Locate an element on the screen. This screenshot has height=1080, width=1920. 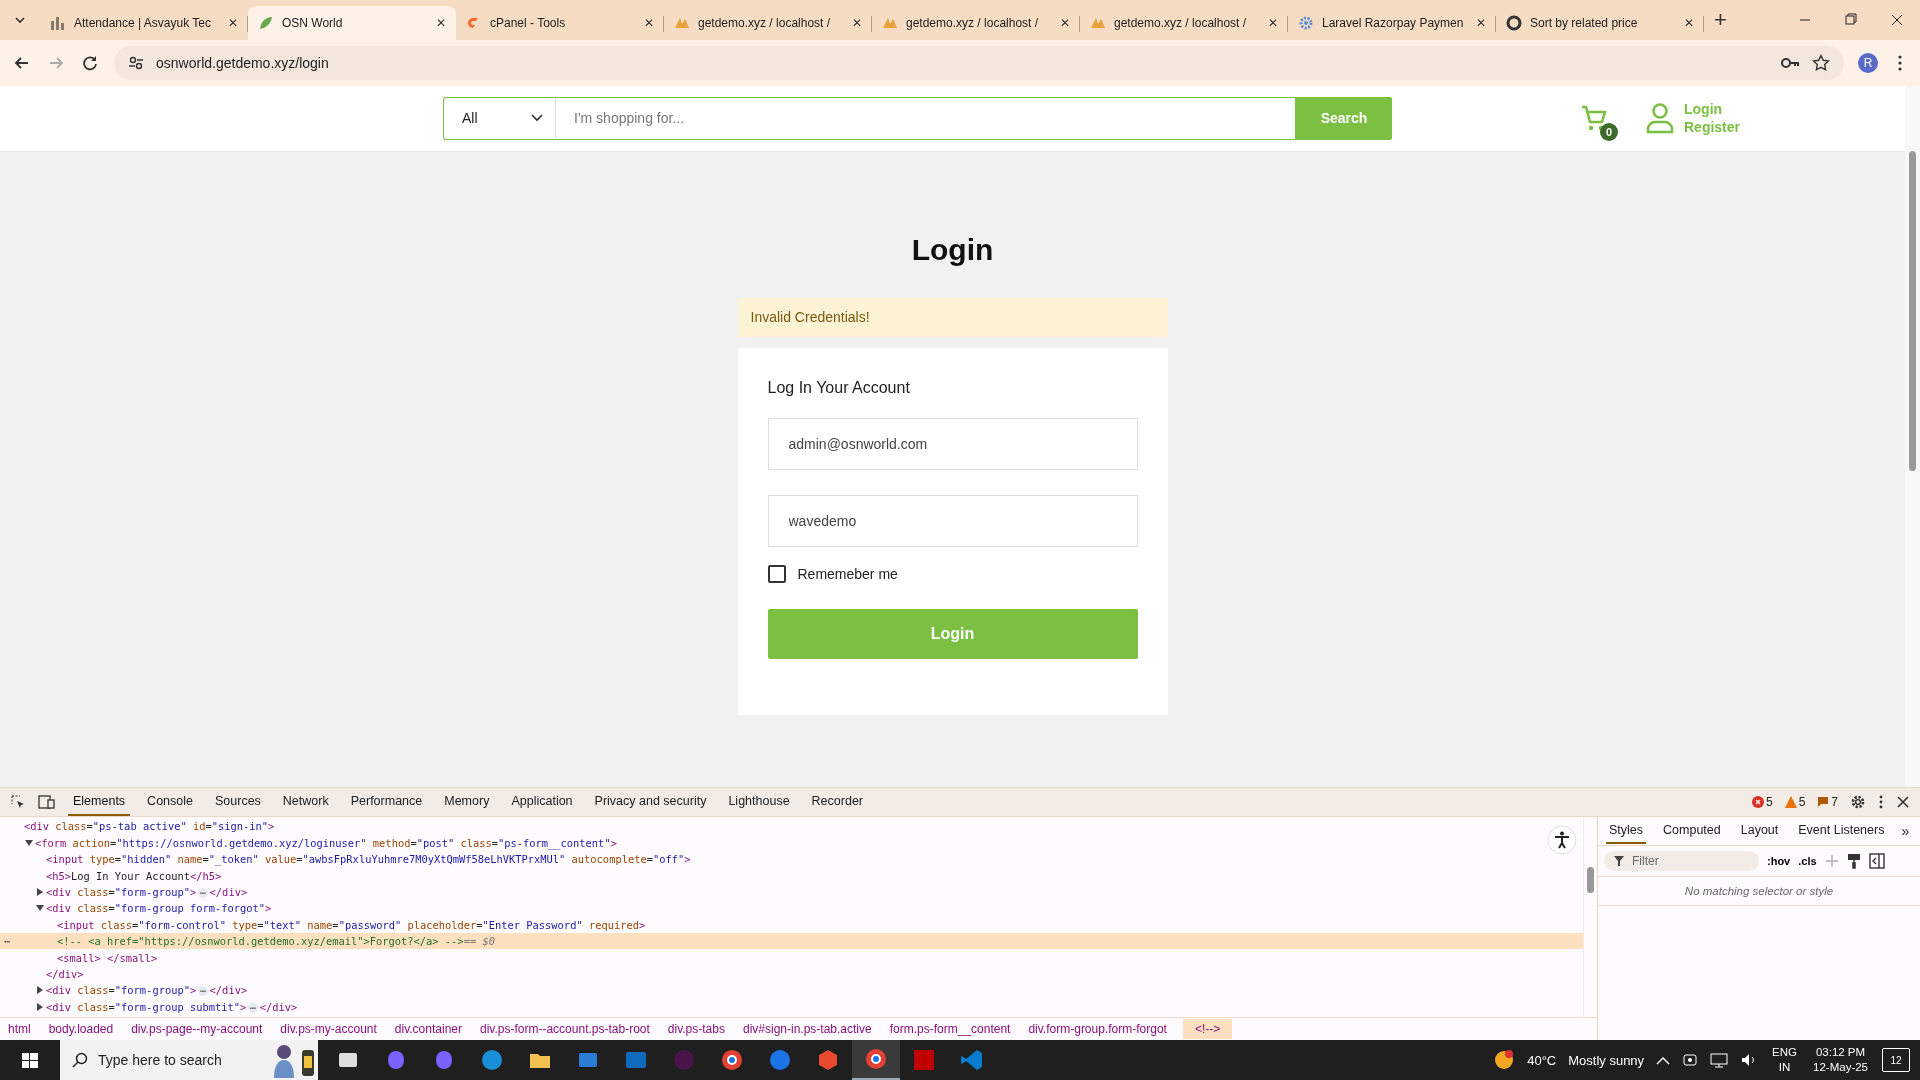
profile-avatar: R is located at coordinates (1868, 62).